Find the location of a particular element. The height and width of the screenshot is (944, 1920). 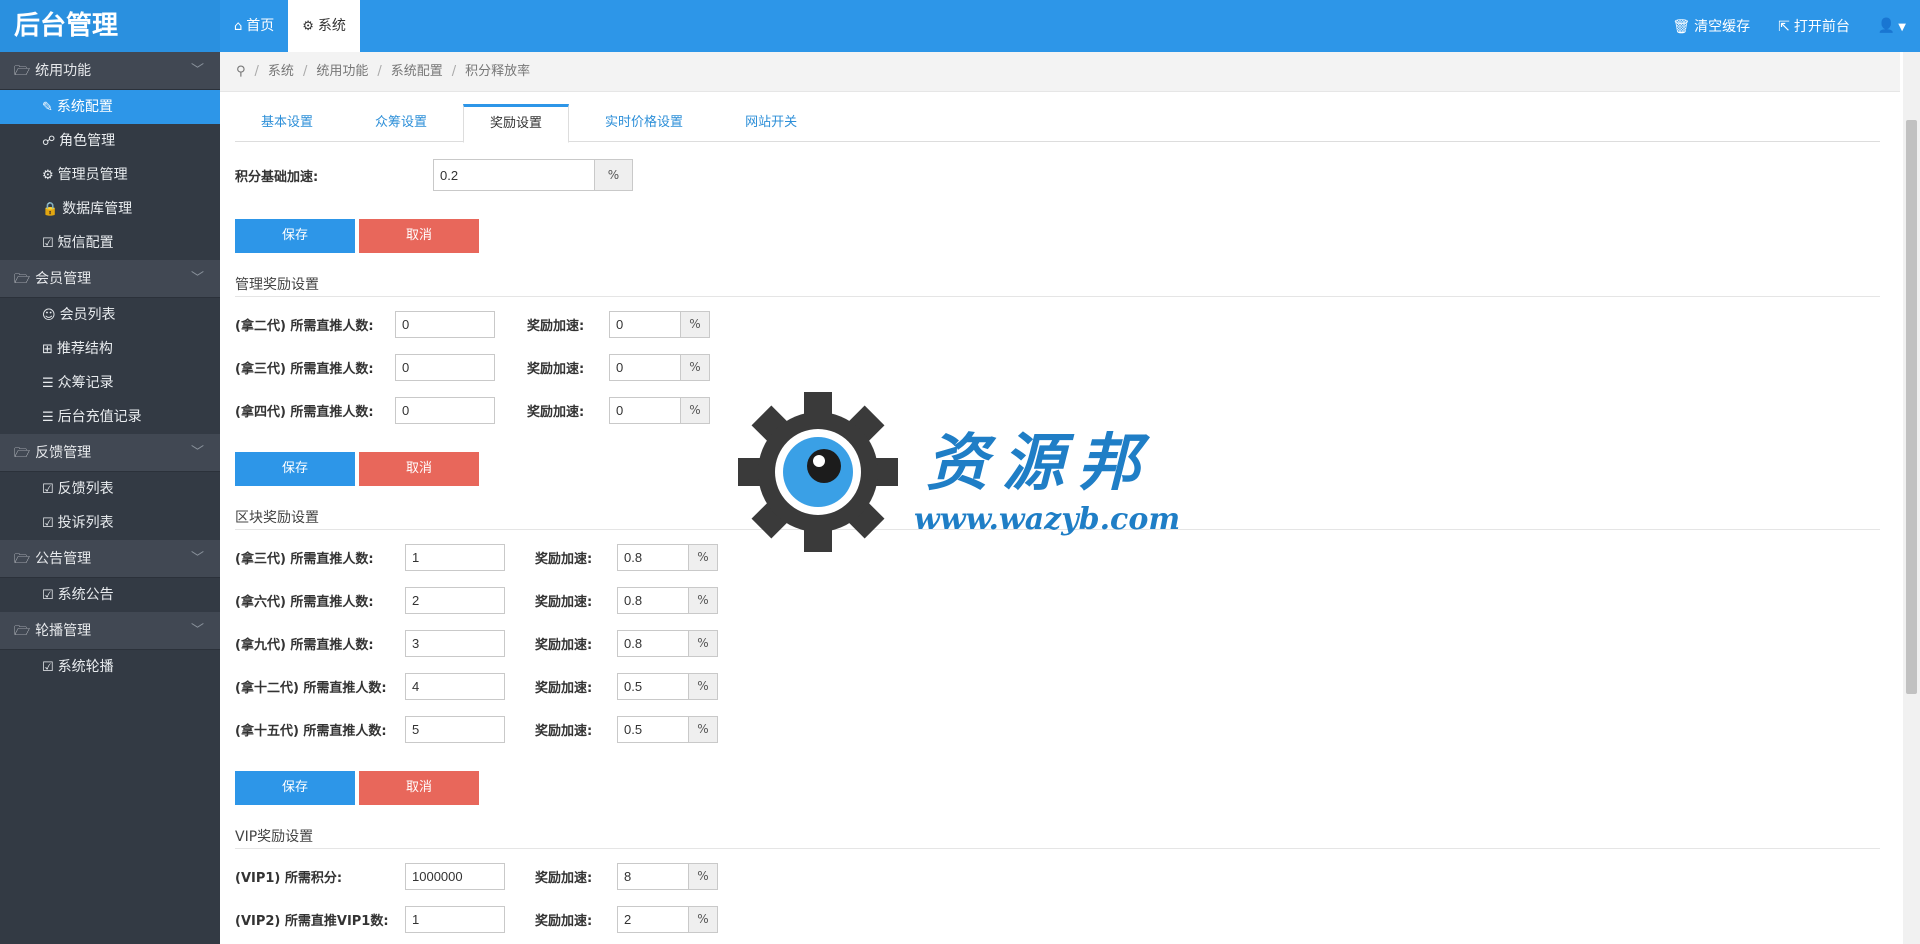

sidebar-item-system-carousel: ☑ 系统轮播 is located at coordinates (110, 667).